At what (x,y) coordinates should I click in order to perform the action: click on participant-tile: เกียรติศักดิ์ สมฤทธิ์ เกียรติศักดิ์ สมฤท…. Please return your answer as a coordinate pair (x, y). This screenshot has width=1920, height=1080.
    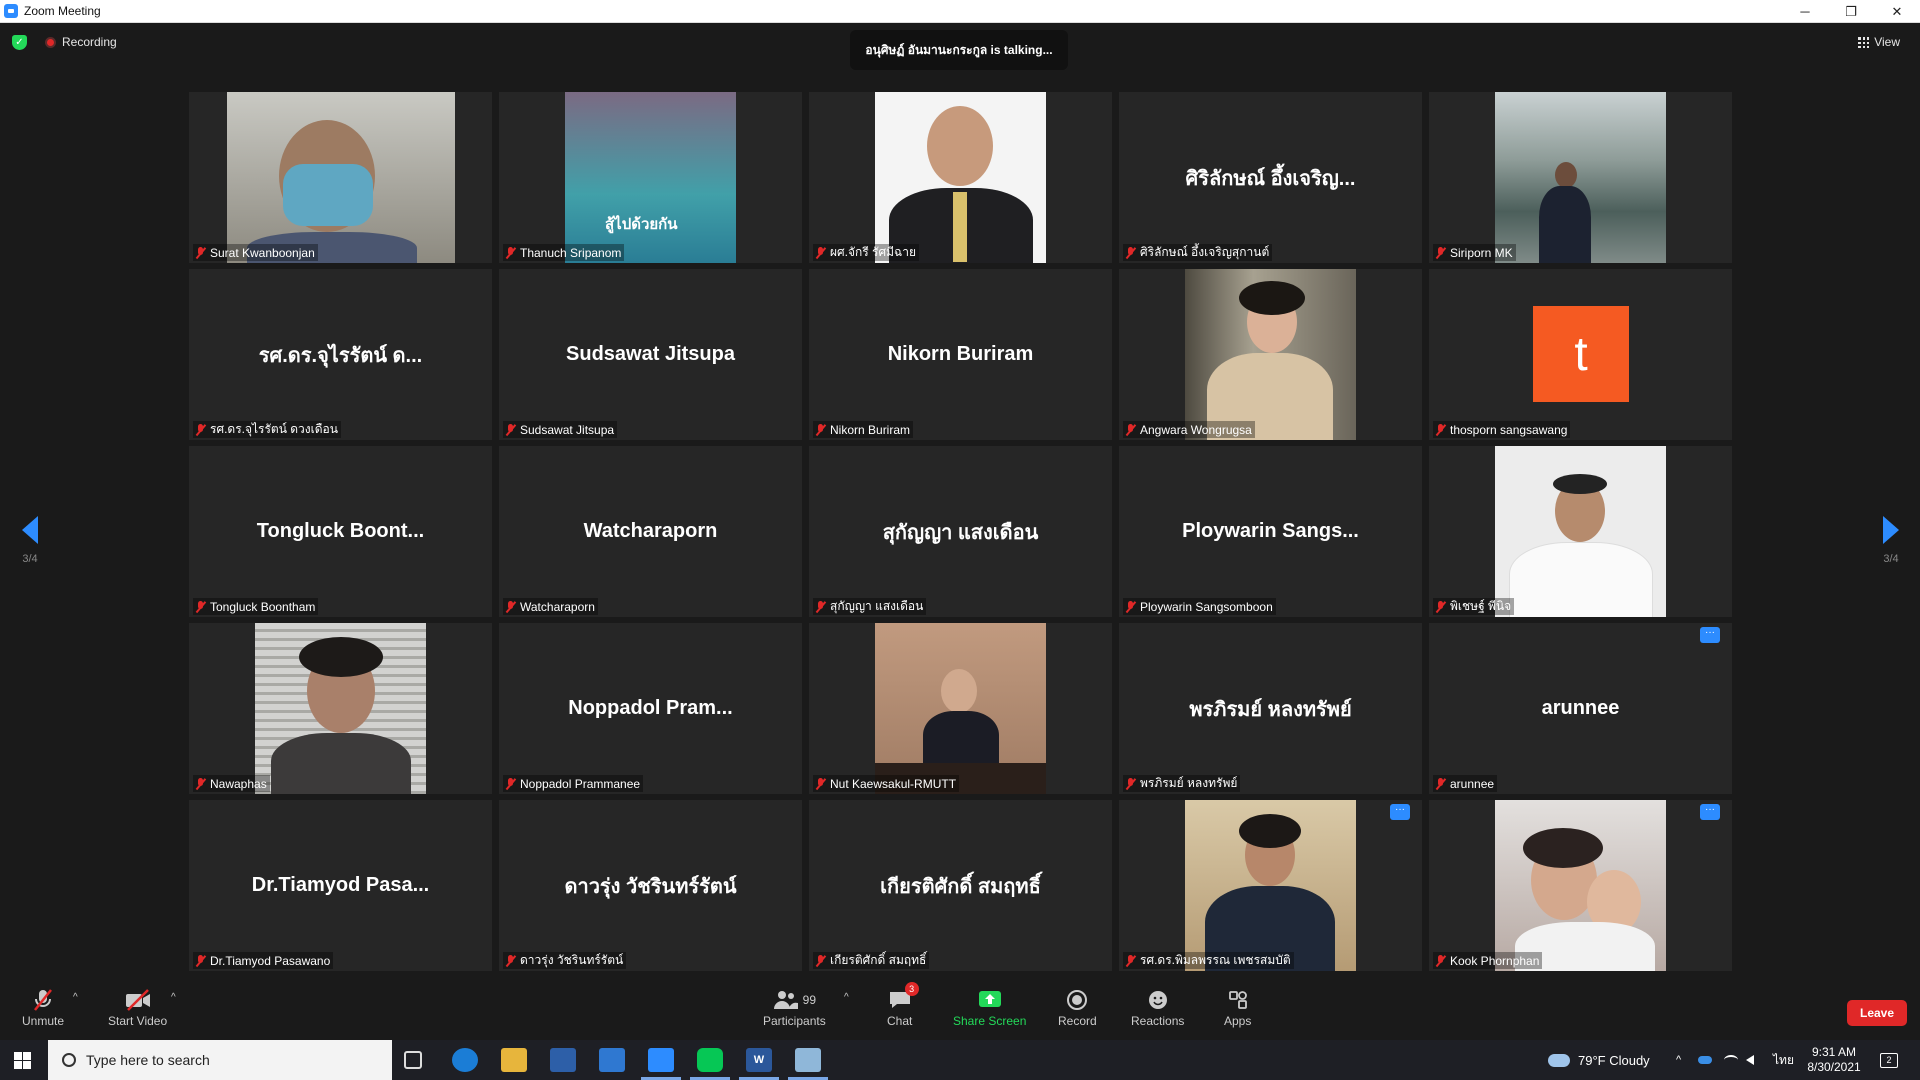
    Looking at the image, I should click on (960, 885).